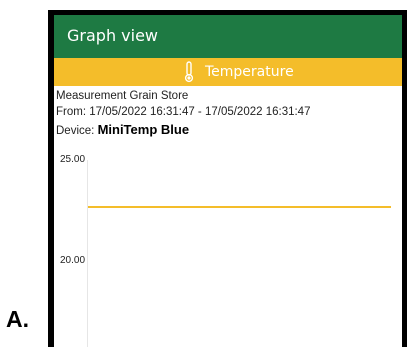 The width and height of the screenshot is (415, 347). I want to click on app-bar: Graph view, so click(228, 36).